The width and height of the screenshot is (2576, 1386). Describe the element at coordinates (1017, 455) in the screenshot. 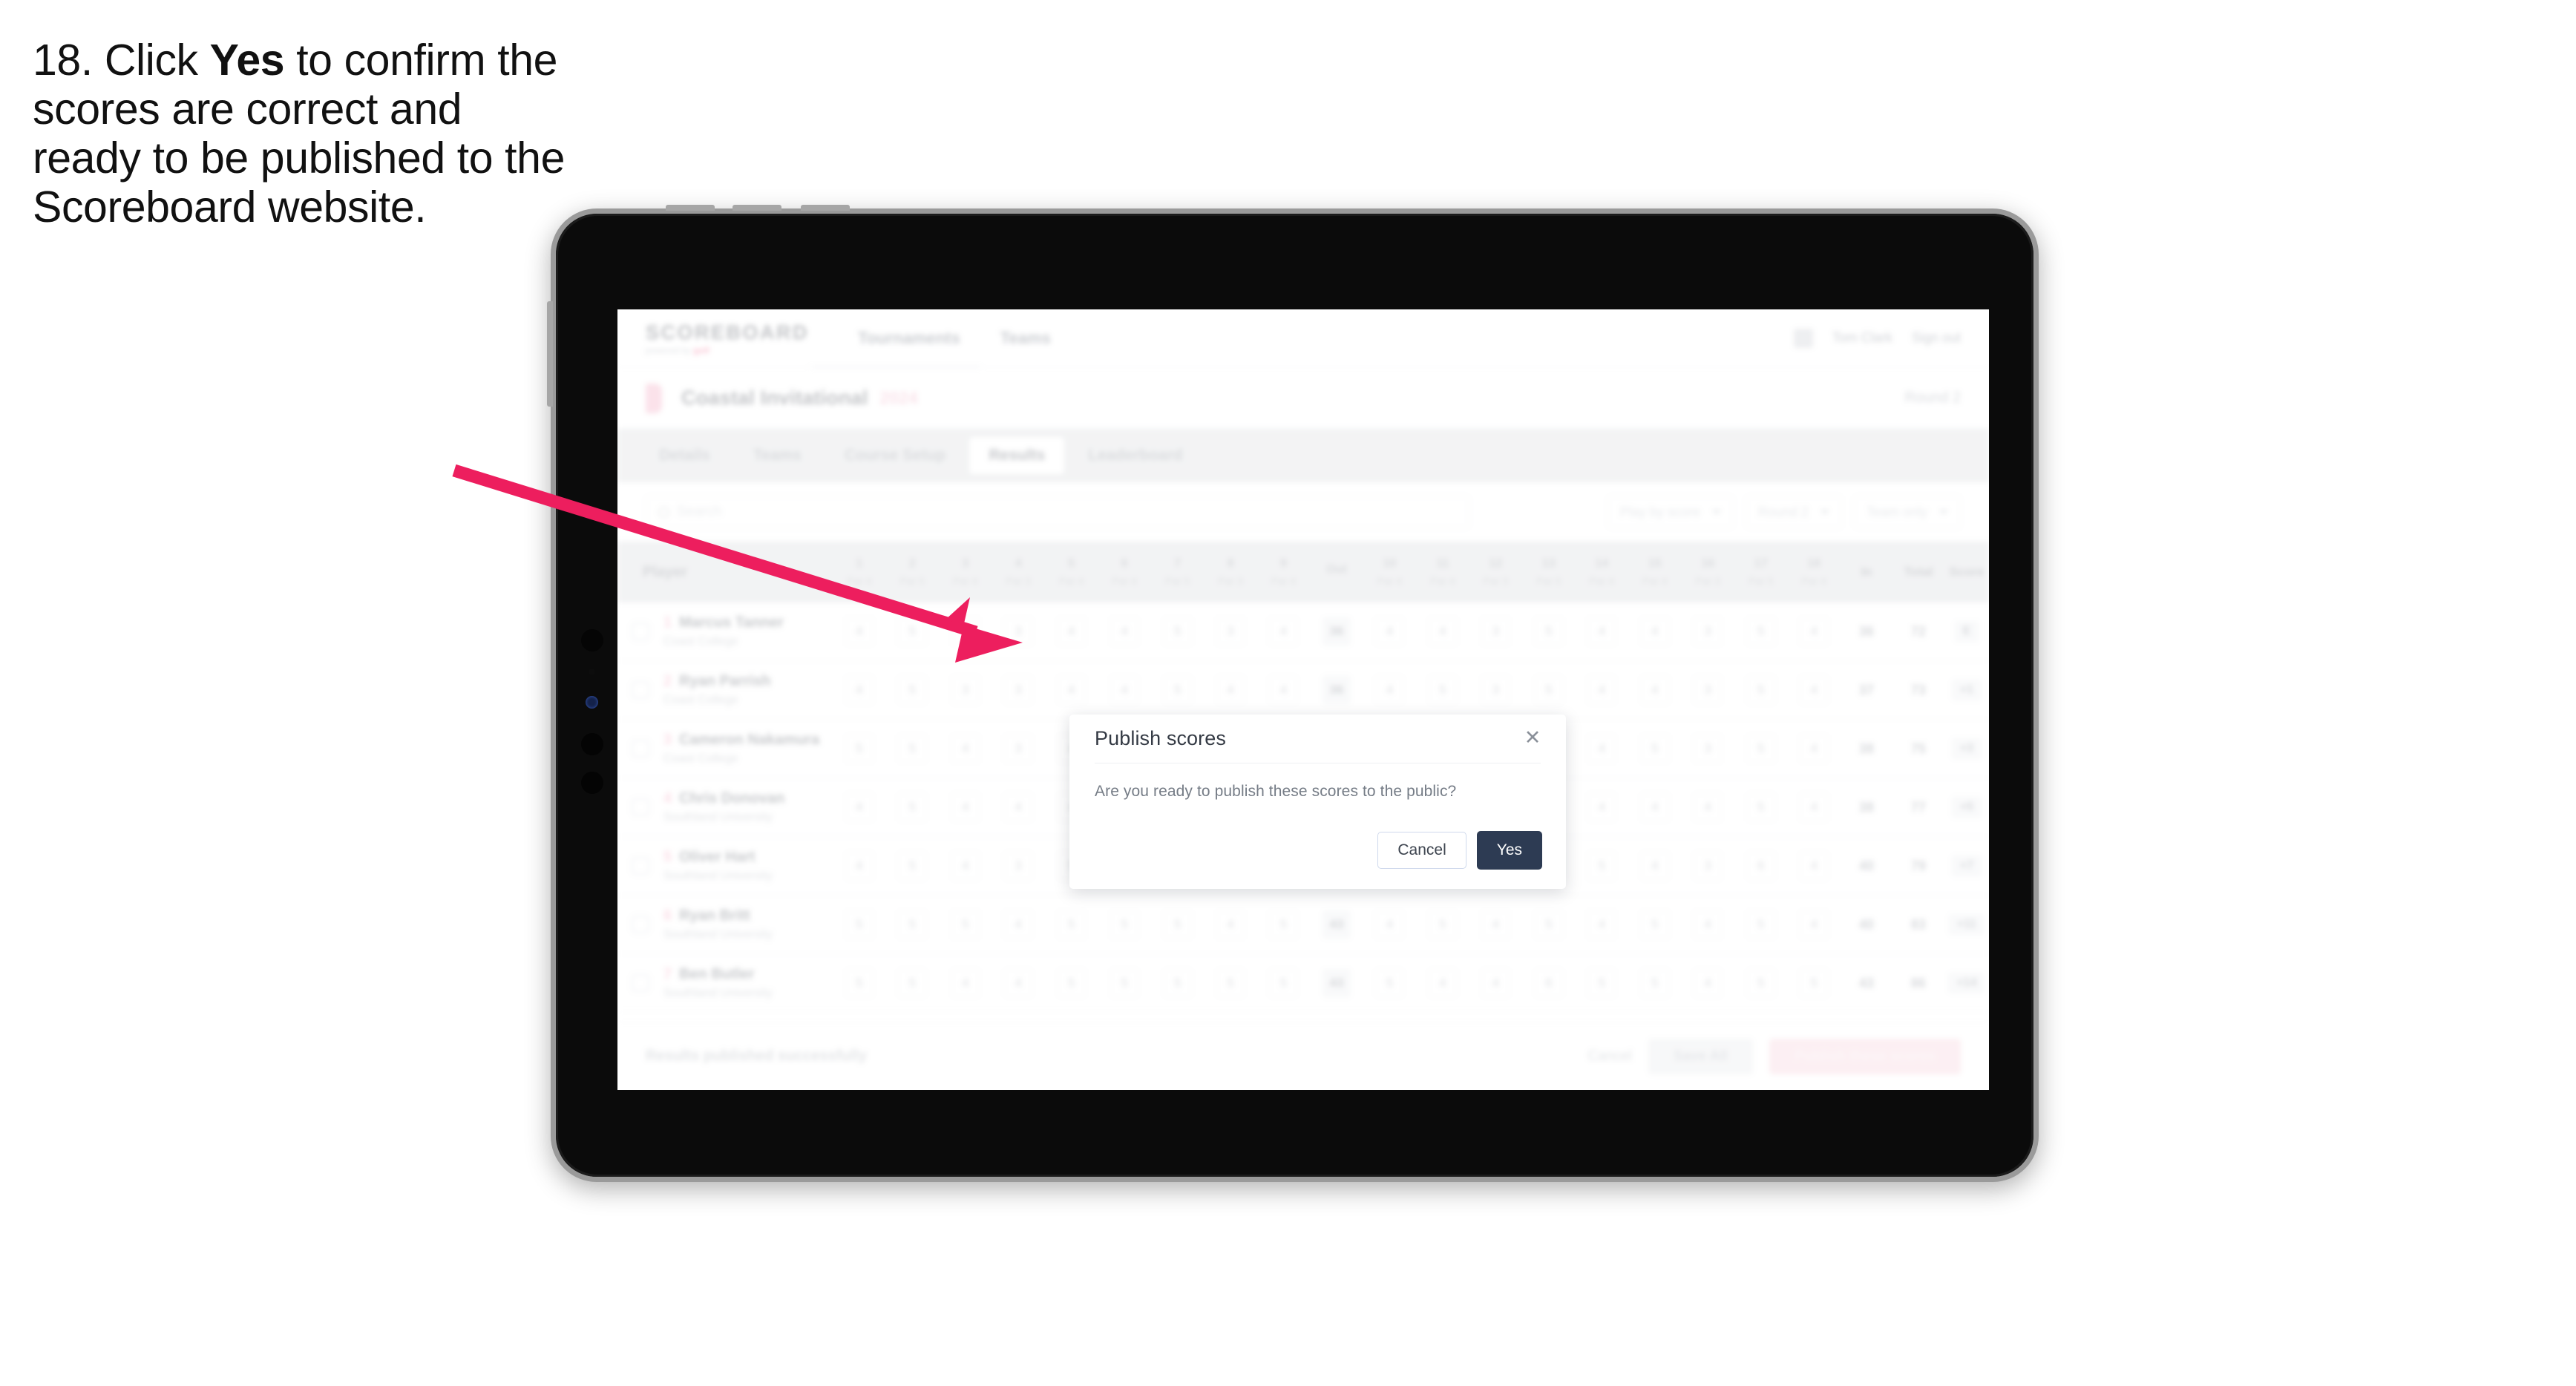

I see `tab-results: Results` at that location.